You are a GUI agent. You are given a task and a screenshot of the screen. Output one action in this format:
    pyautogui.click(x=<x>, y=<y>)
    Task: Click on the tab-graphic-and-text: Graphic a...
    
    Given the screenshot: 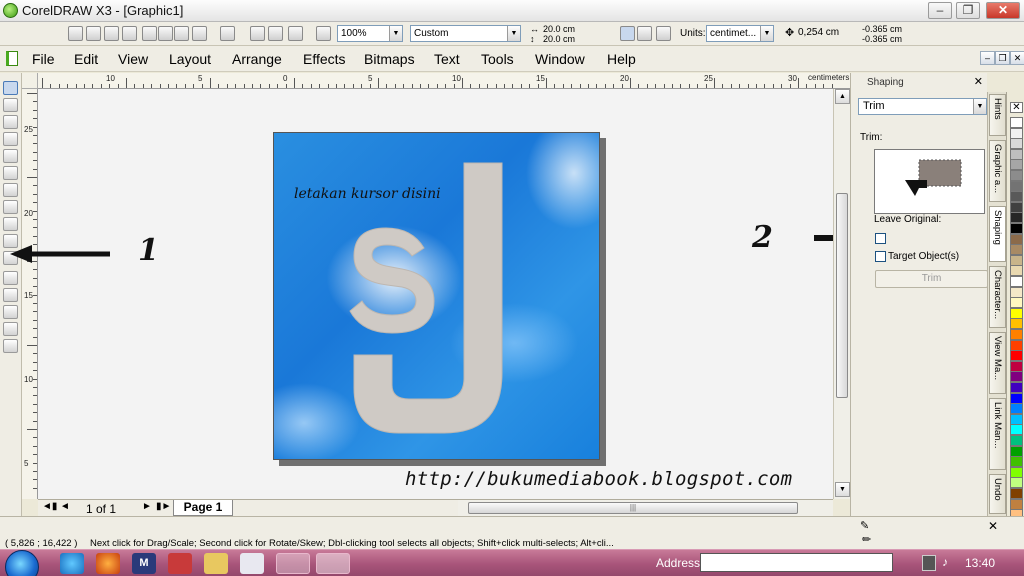 What is the action you would take?
    pyautogui.click(x=997, y=171)
    